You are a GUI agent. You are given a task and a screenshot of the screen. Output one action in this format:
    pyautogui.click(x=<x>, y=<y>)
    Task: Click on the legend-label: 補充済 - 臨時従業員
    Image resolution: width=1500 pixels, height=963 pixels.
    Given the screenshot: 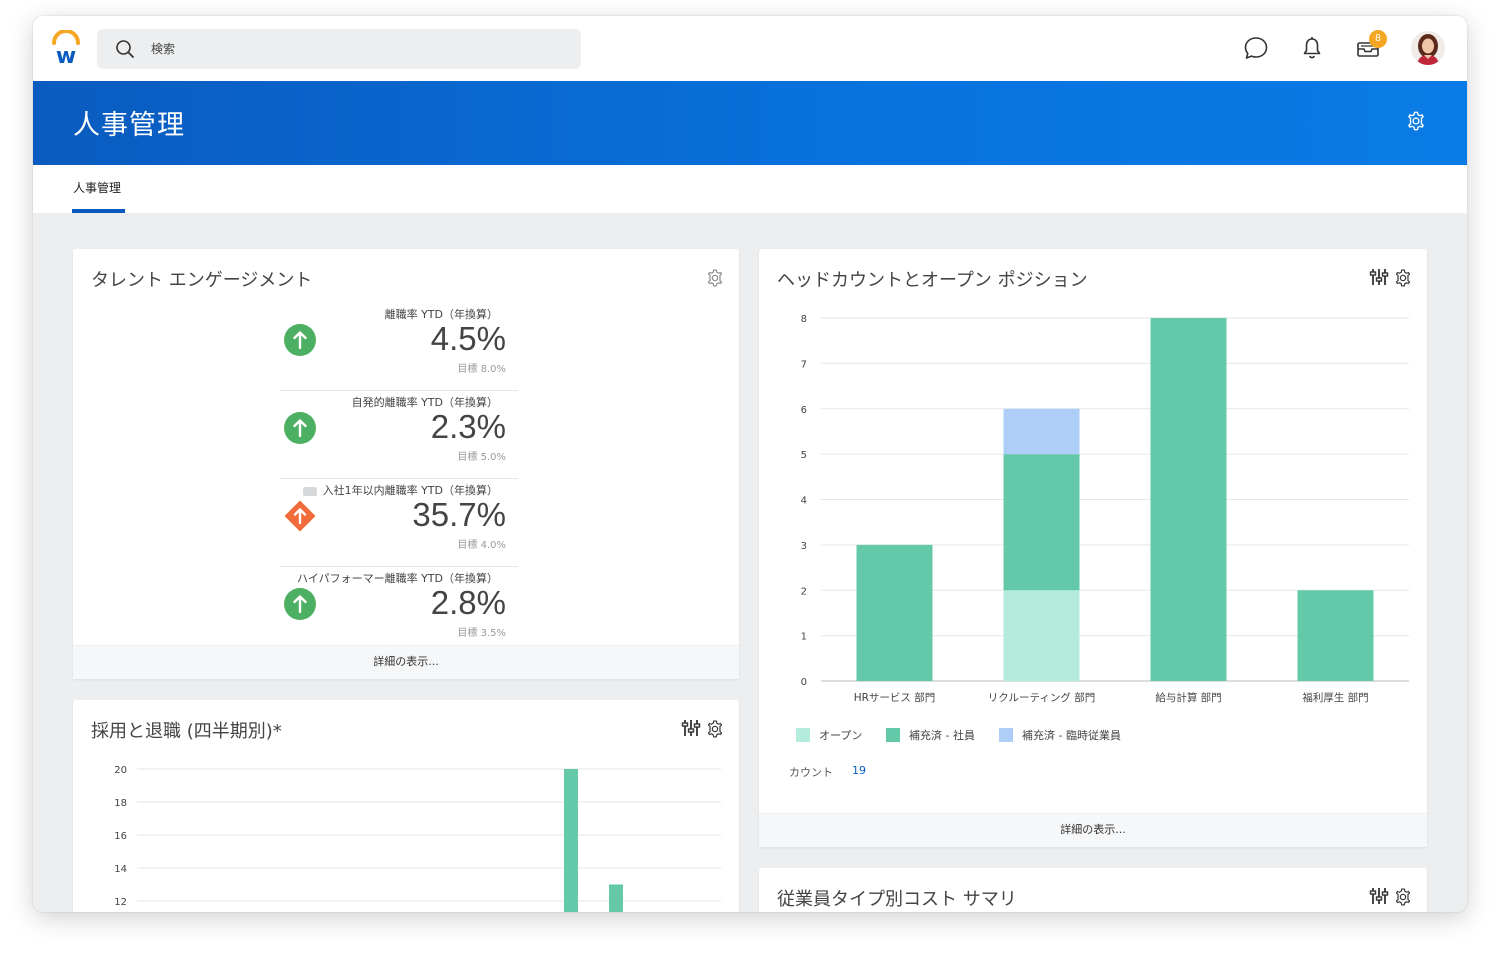 What is the action you would take?
    pyautogui.click(x=1071, y=735)
    